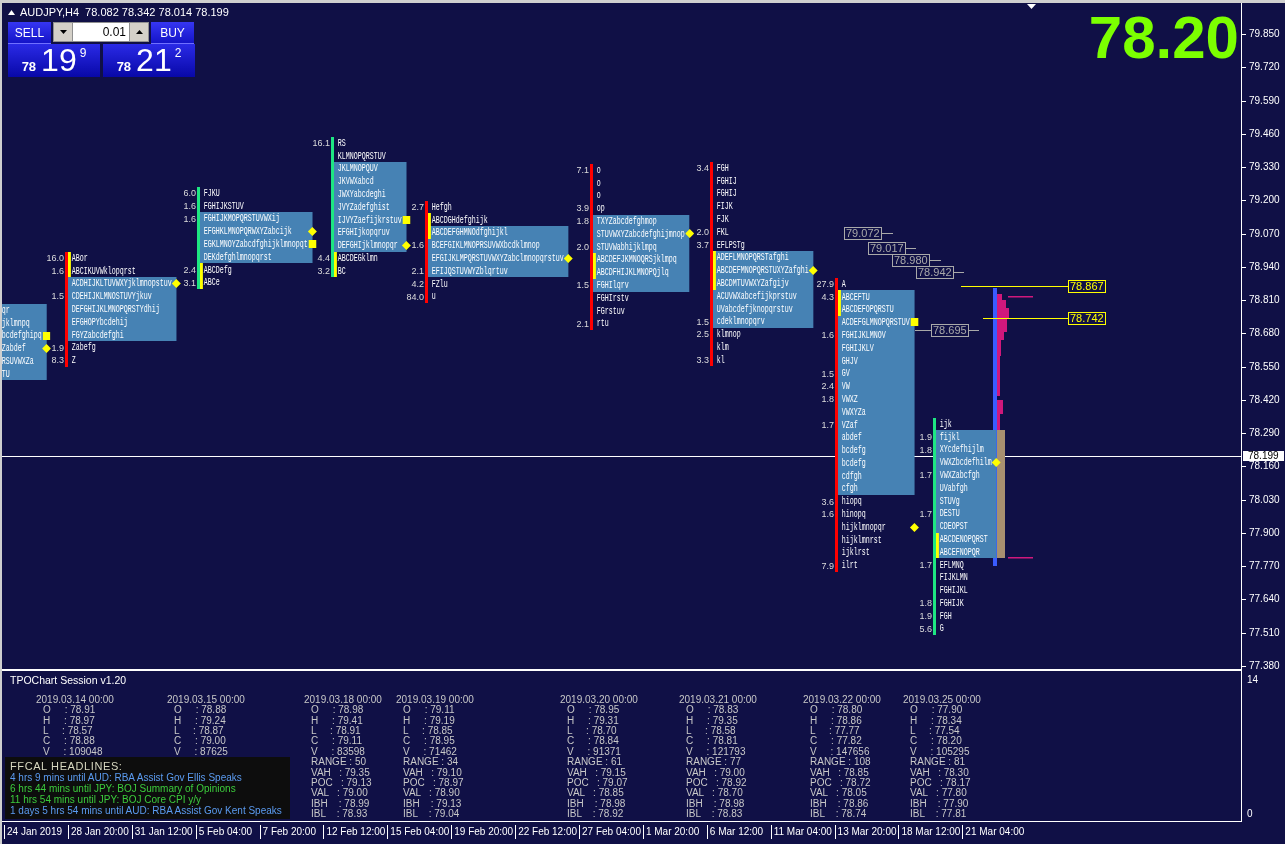 This screenshot has width=1285, height=844. I want to click on session-stat: H : 79.41, so click(337, 720).